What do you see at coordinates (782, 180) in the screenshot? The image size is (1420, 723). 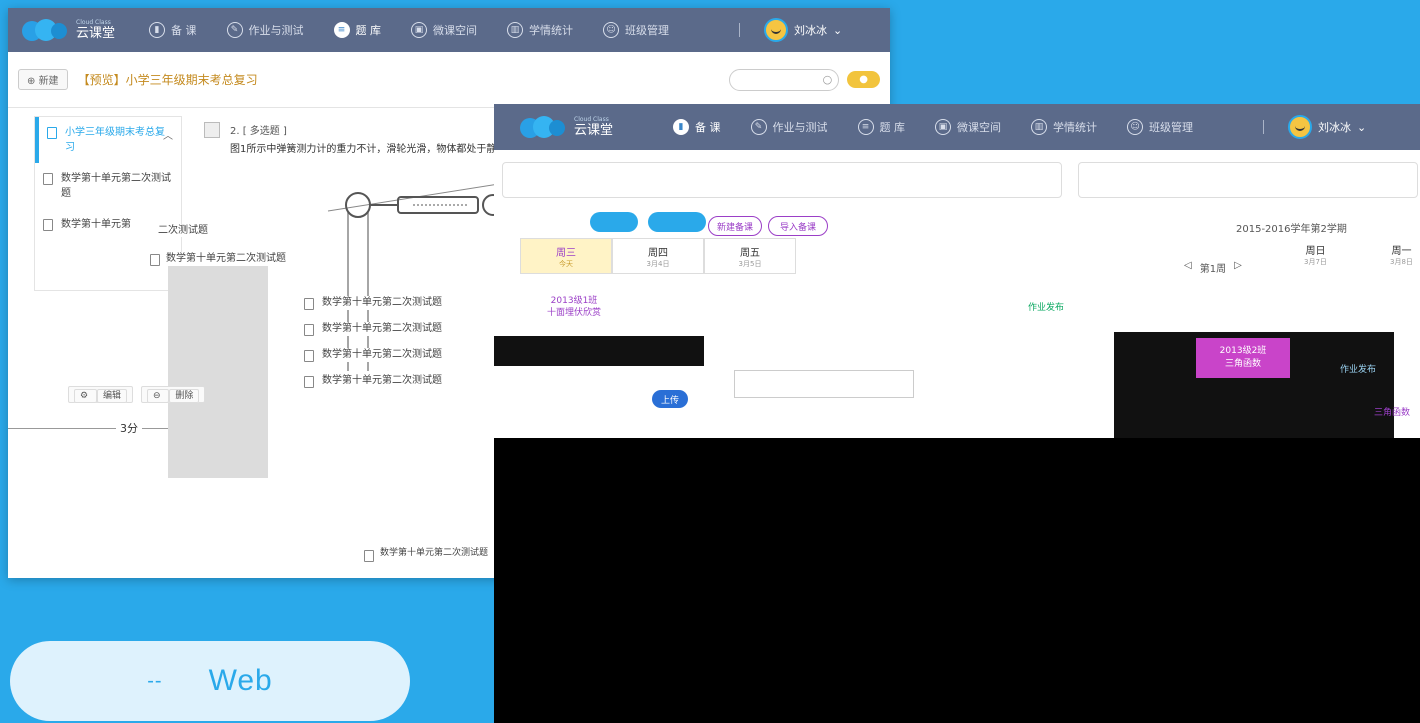 I see `top-card-left` at bounding box center [782, 180].